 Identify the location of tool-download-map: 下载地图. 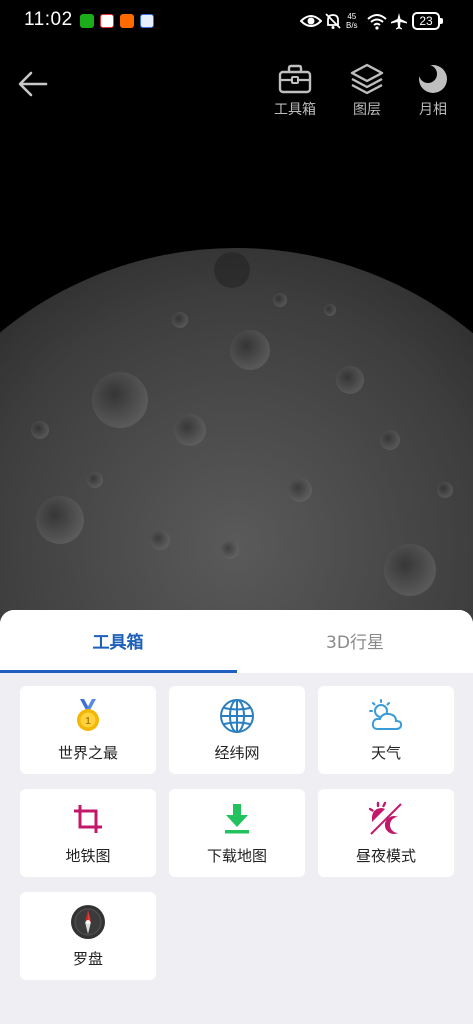
(237, 833).